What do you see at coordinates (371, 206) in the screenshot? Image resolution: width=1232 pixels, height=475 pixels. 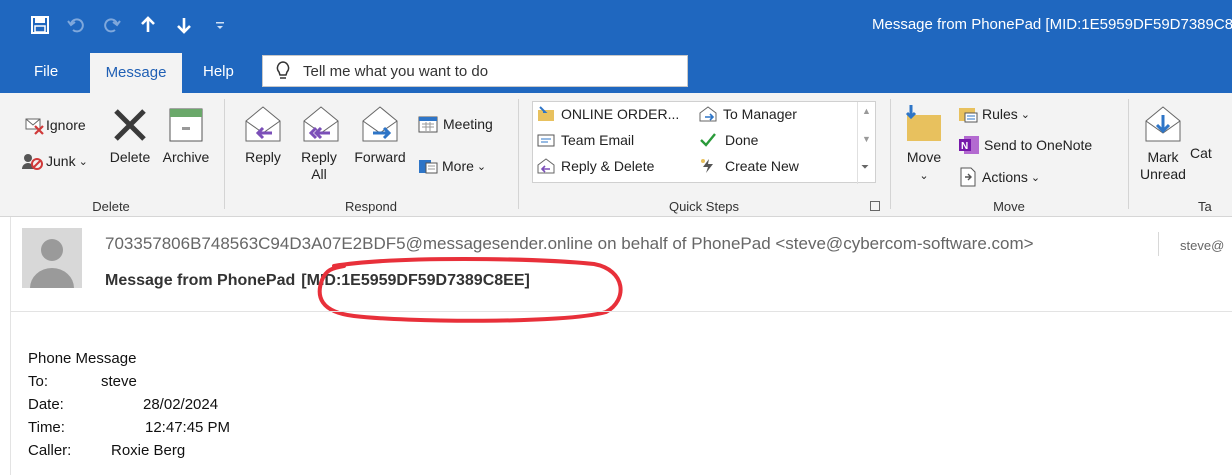 I see `group-label-respond: Respond` at bounding box center [371, 206].